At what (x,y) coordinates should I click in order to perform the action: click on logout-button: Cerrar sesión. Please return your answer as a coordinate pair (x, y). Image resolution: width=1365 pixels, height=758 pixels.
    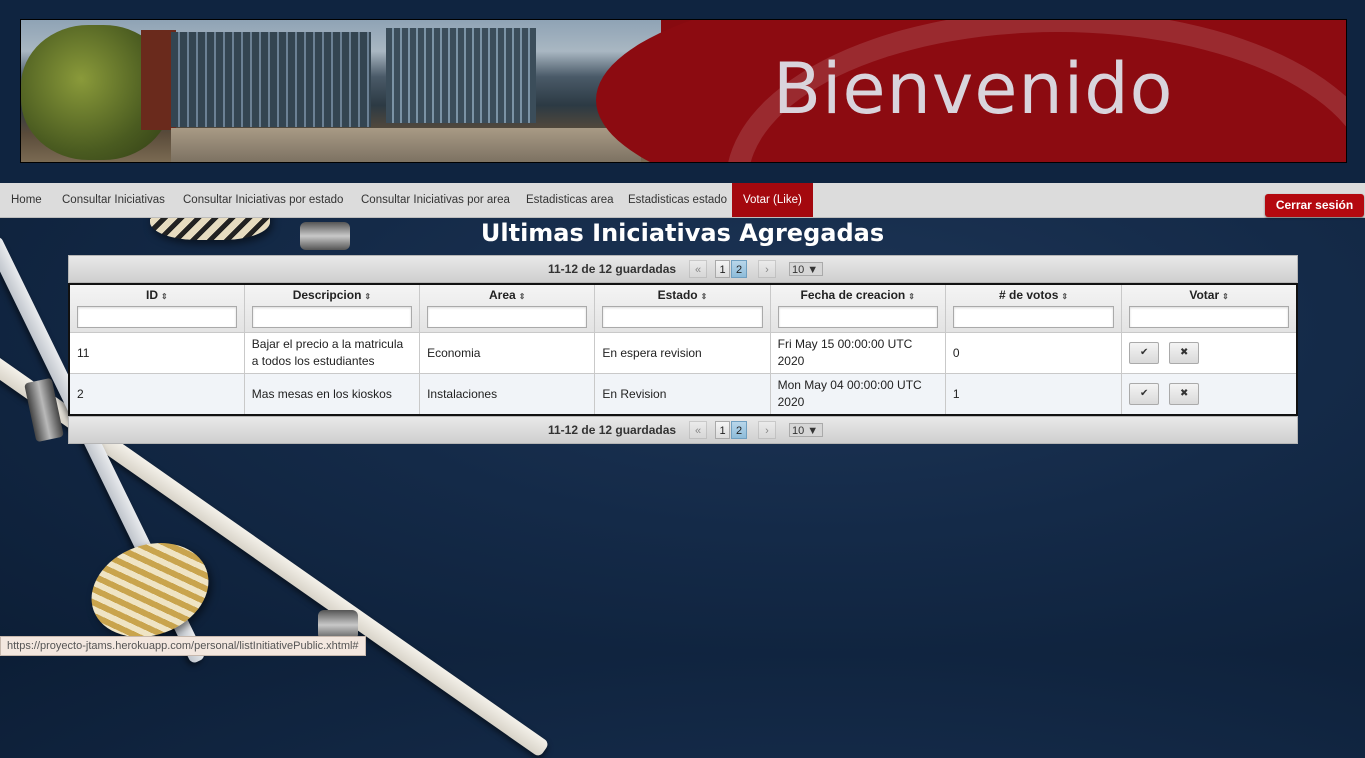
    Looking at the image, I should click on (1314, 205).